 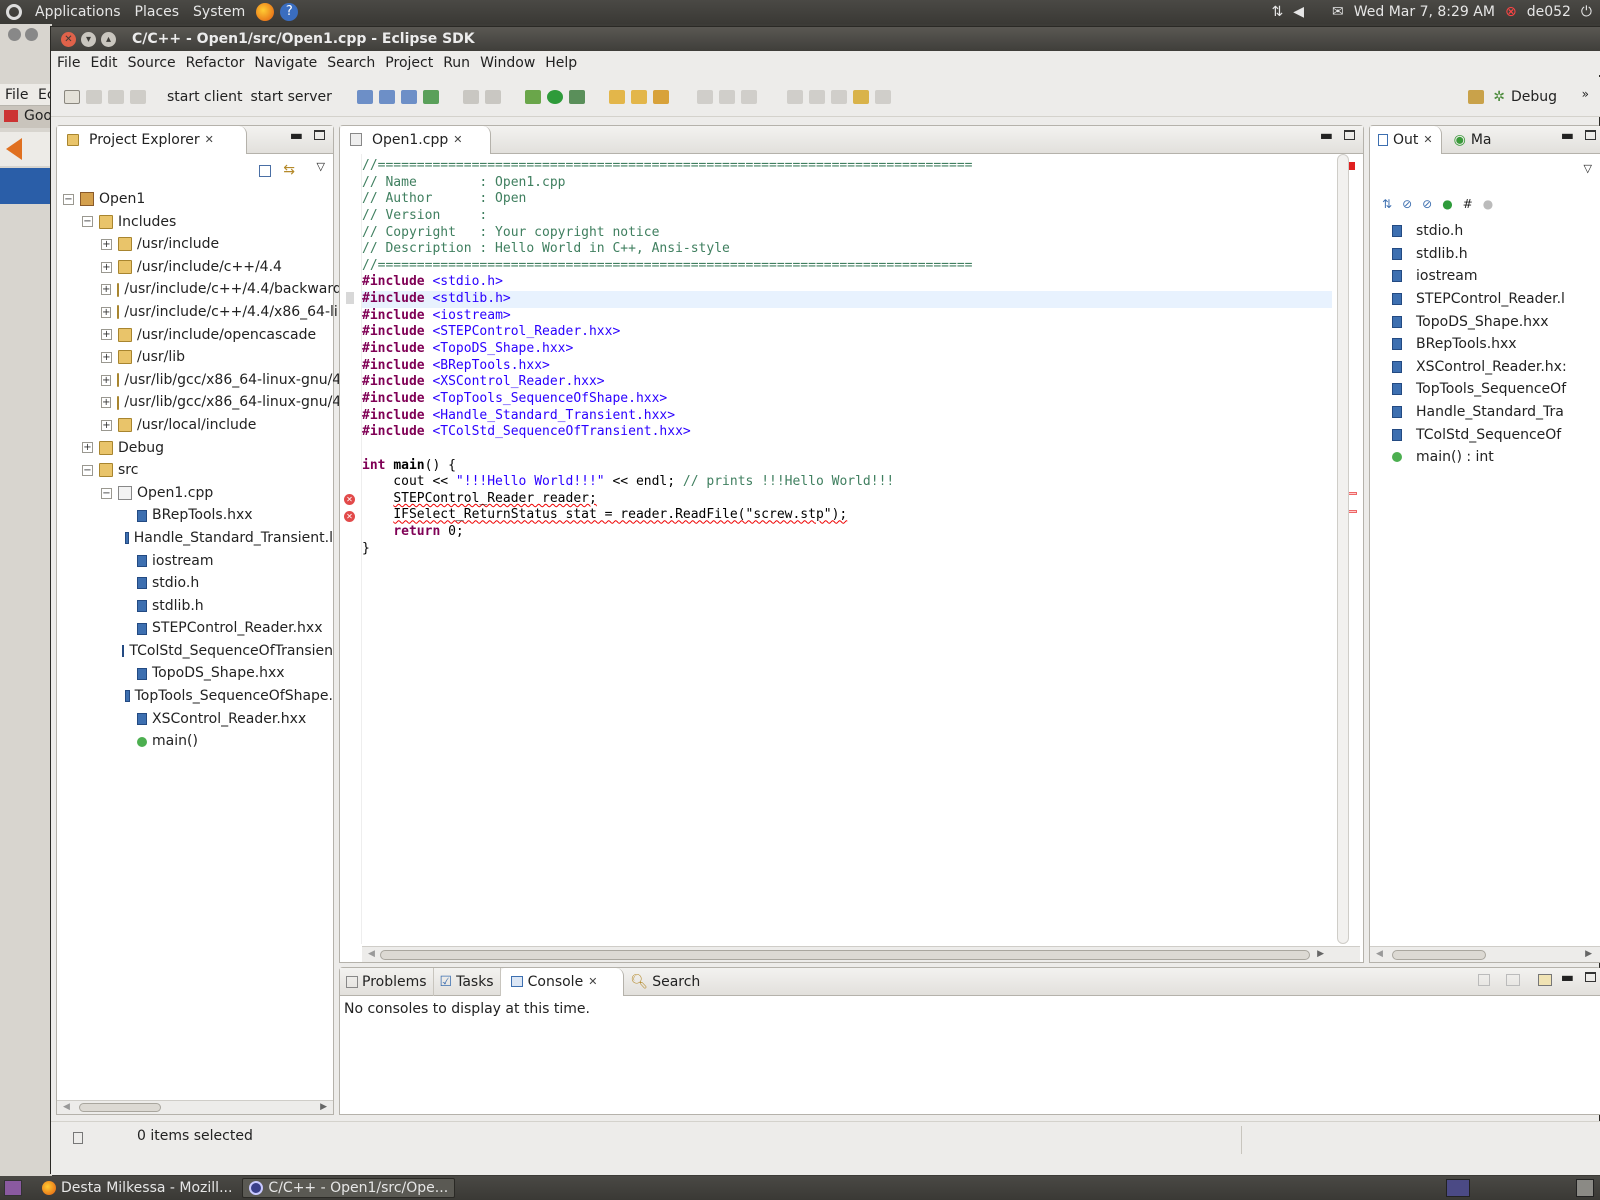 I want to click on outline-item: stdlib.h, so click(x=1496, y=254).